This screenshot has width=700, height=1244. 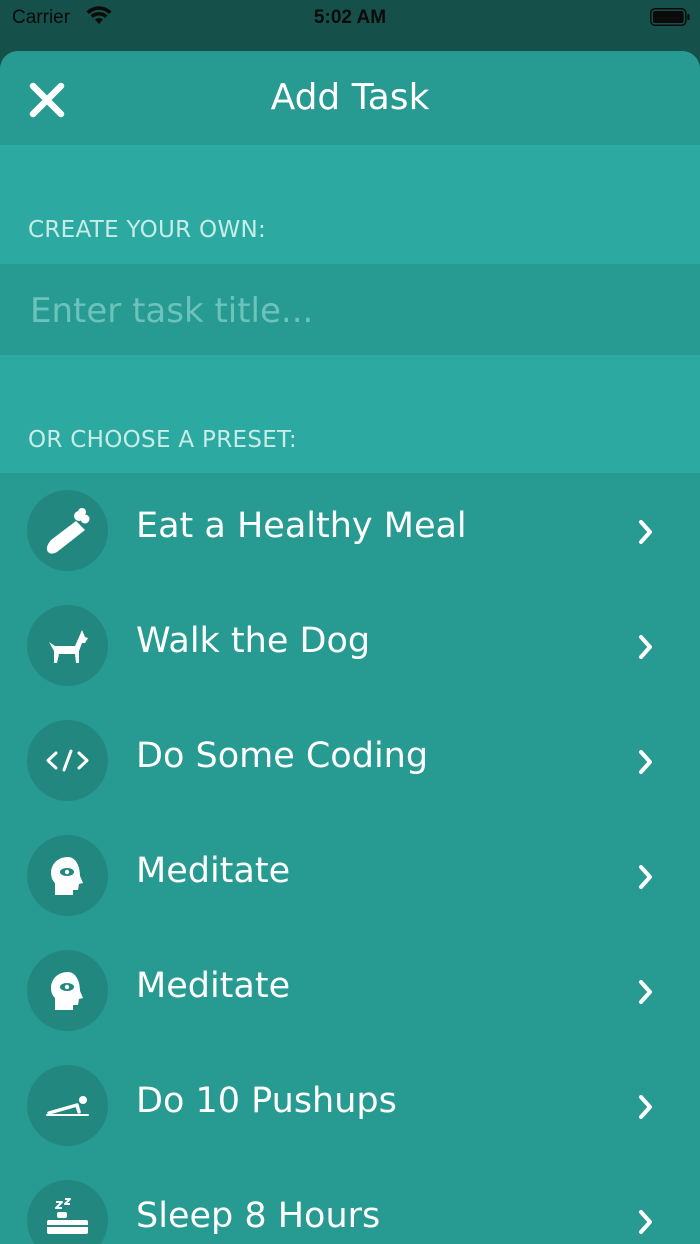 I want to click on status-bar: Carrier 5:02 AM, so click(x=350, y=18).